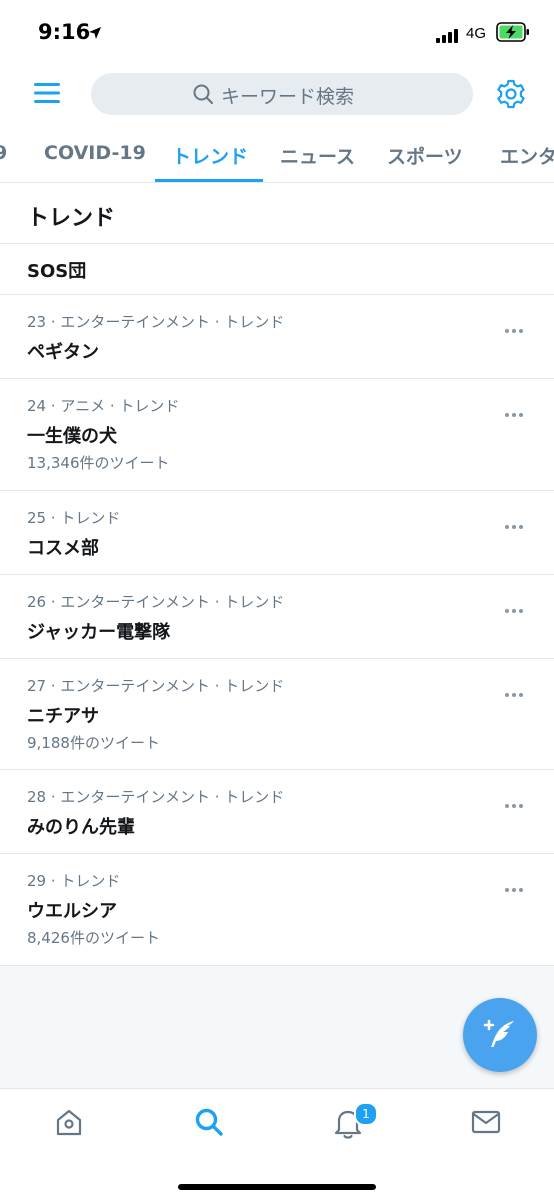  What do you see at coordinates (209, 180) in the screenshot?
I see `active-tab-indicator` at bounding box center [209, 180].